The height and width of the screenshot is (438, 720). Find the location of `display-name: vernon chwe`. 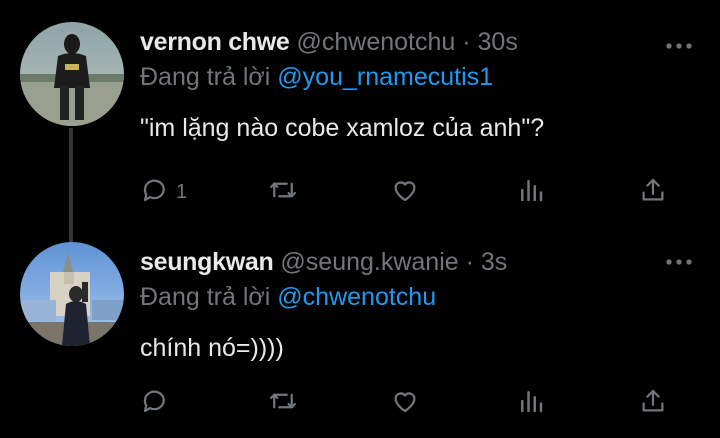

display-name: vernon chwe is located at coordinates (215, 42).